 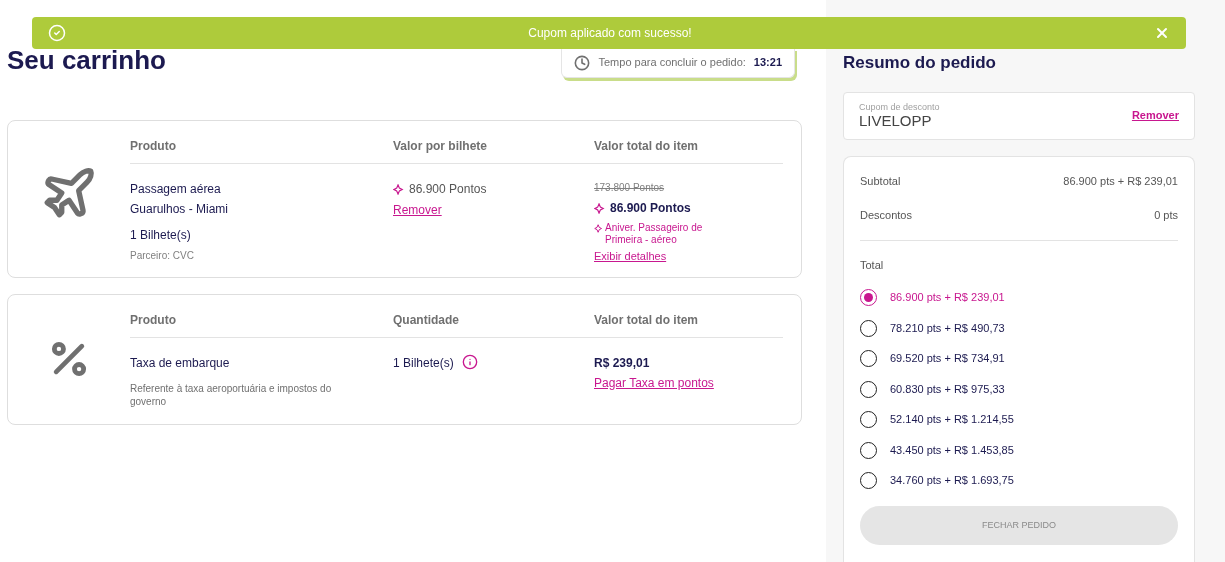 I want to click on remove-link: Remover, so click(x=417, y=210).